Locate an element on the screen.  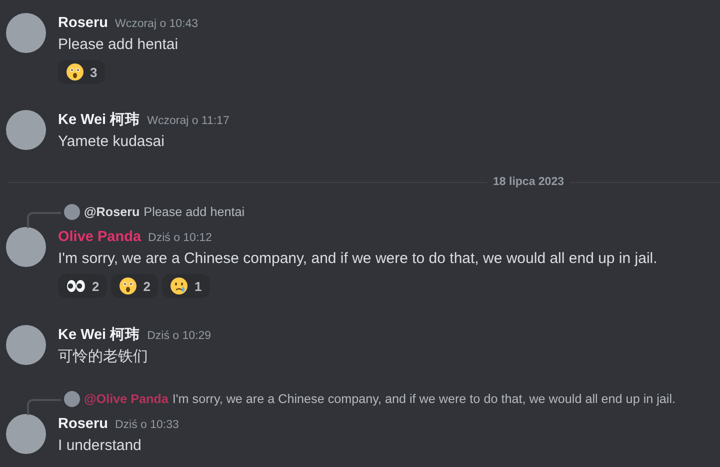
reply-mention: @Roseru is located at coordinates (112, 212).